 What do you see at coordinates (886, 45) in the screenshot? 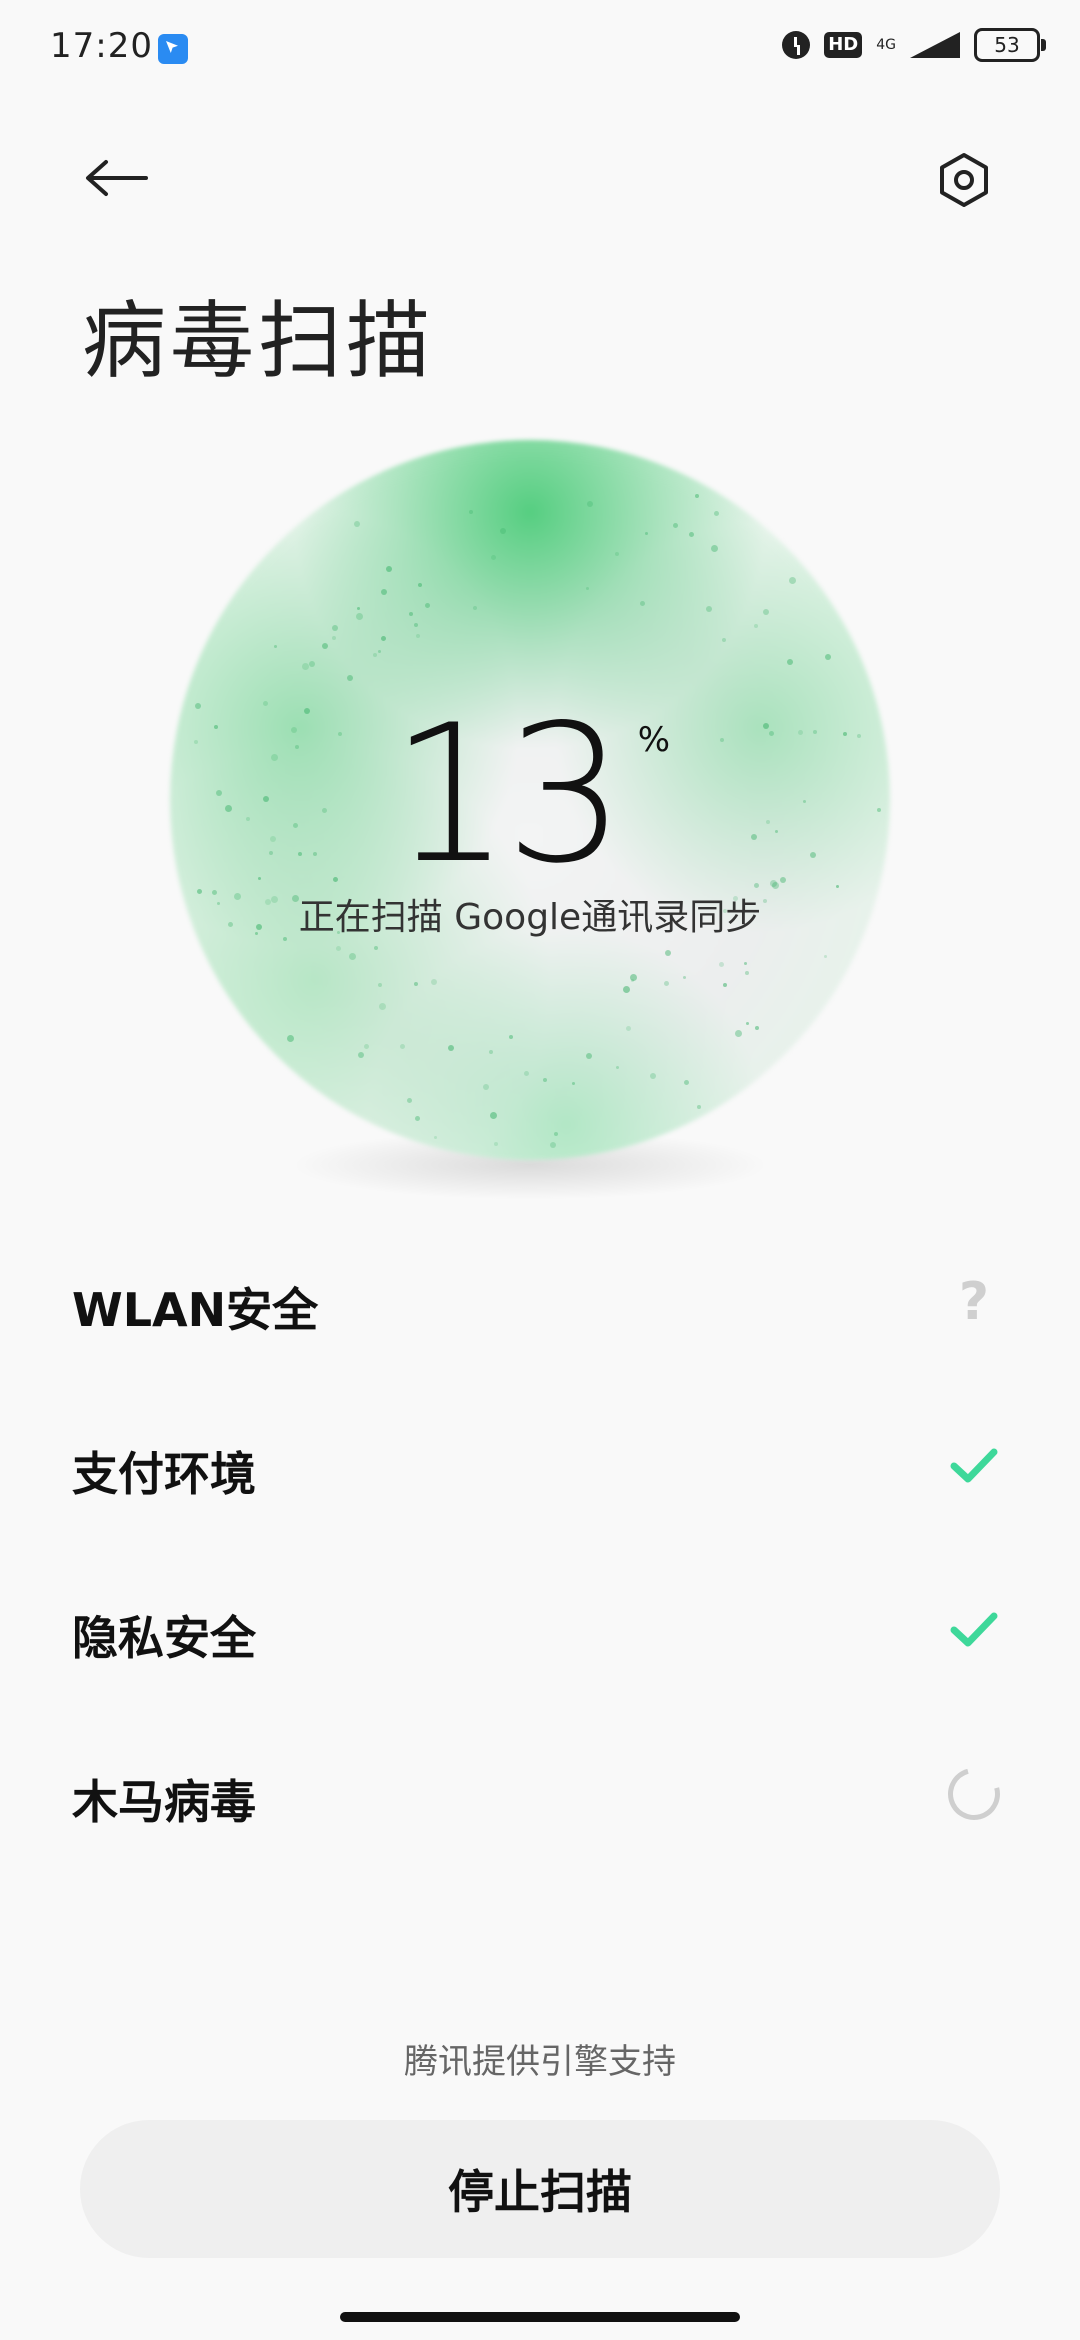
I see `network-type-label: 4G` at bounding box center [886, 45].